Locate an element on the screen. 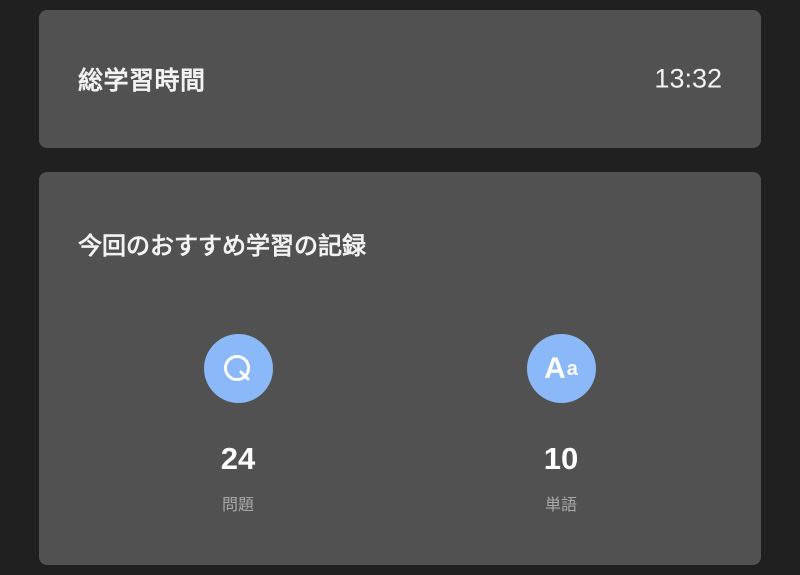 This screenshot has height=575, width=800. questions-count: 24 is located at coordinates (238, 458).